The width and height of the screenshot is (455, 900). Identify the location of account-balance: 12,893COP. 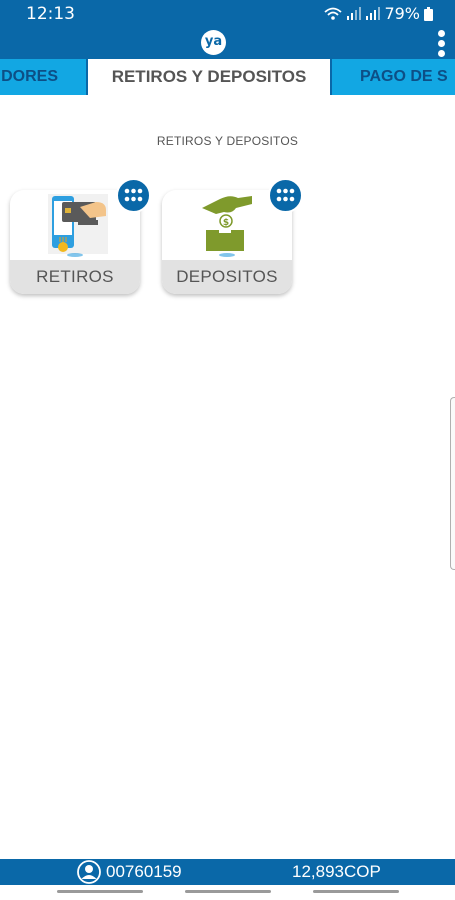
(336, 871).